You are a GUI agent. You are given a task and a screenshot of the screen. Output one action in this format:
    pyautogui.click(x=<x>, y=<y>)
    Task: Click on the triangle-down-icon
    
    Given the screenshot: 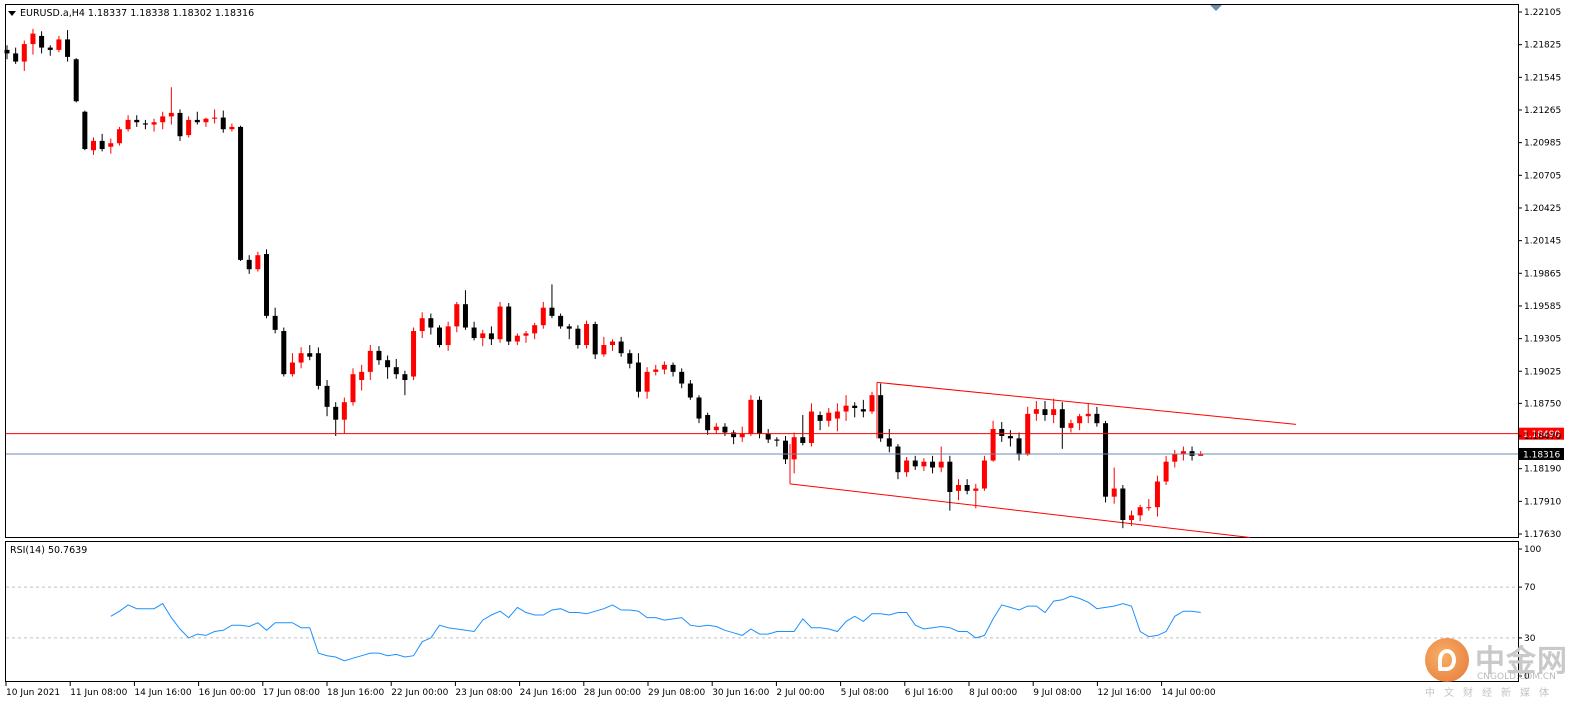 What is the action you would take?
    pyautogui.click(x=12, y=13)
    